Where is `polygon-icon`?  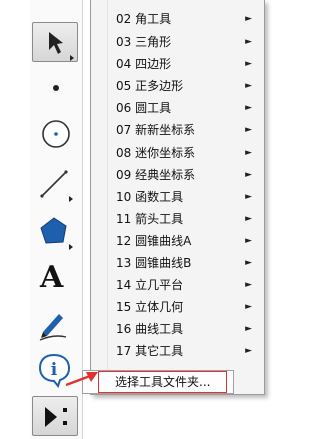 polygon-icon is located at coordinates (56, 233).